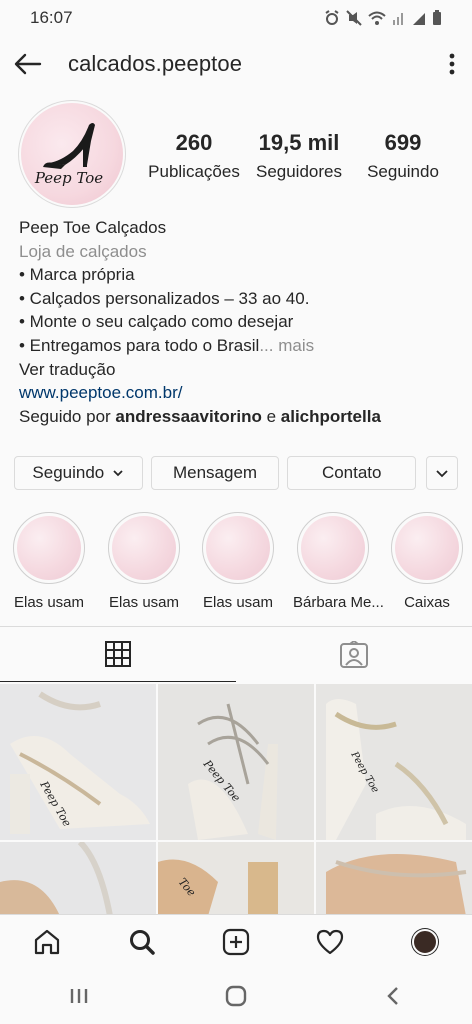  Describe the element at coordinates (118, 473) in the screenshot. I see `chevron-down-icon` at that location.